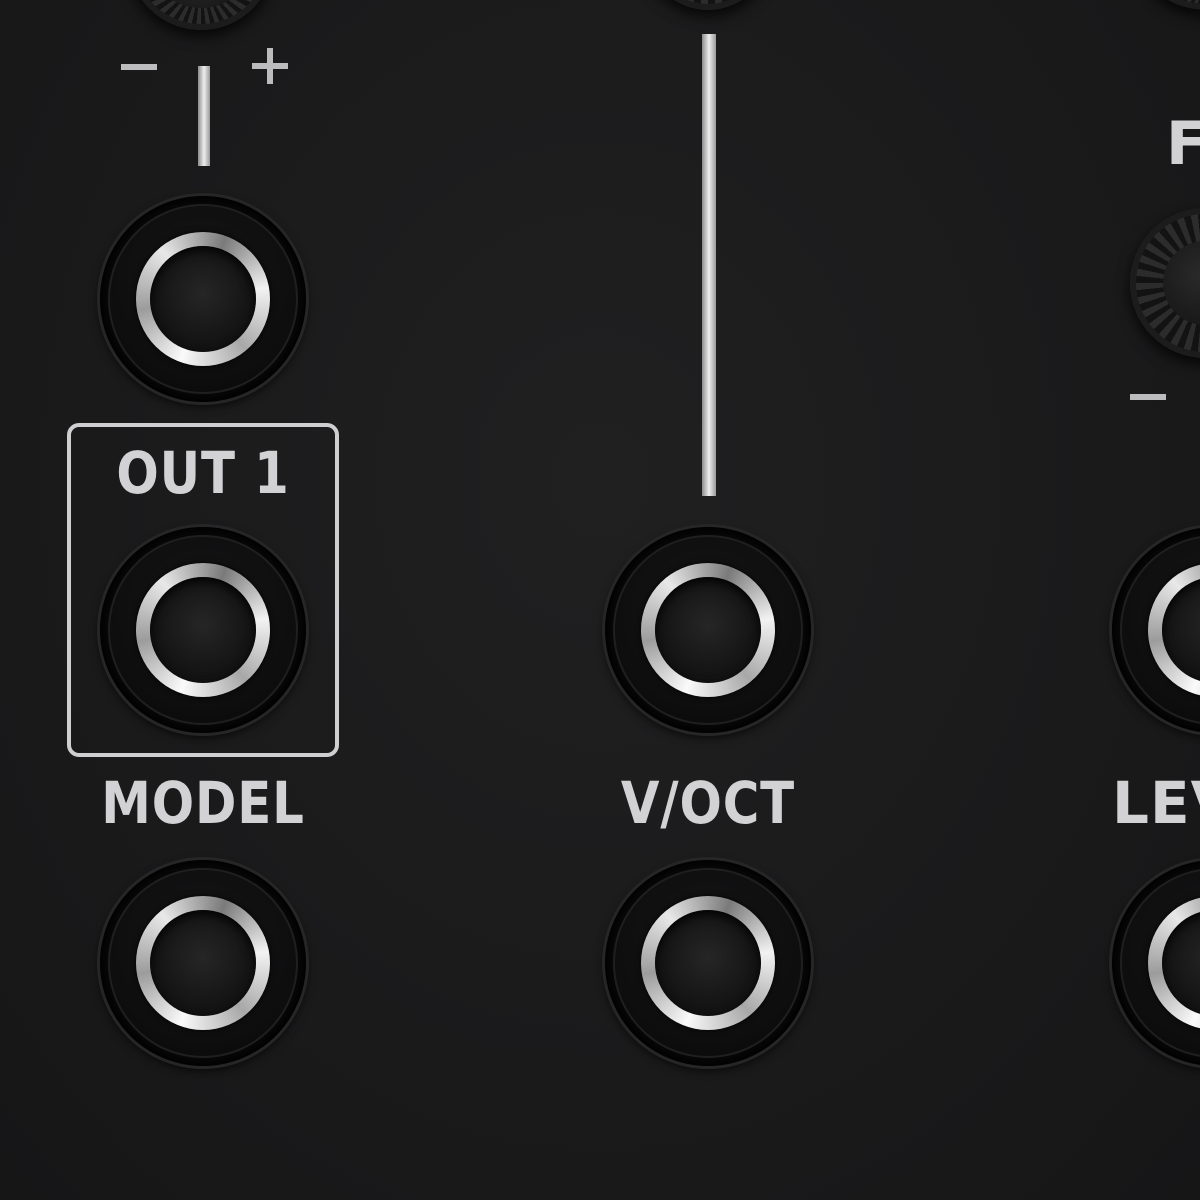 Image resolution: width=1200 pixels, height=1200 pixels. I want to click on top-center-knob-icon, so click(708, 5).